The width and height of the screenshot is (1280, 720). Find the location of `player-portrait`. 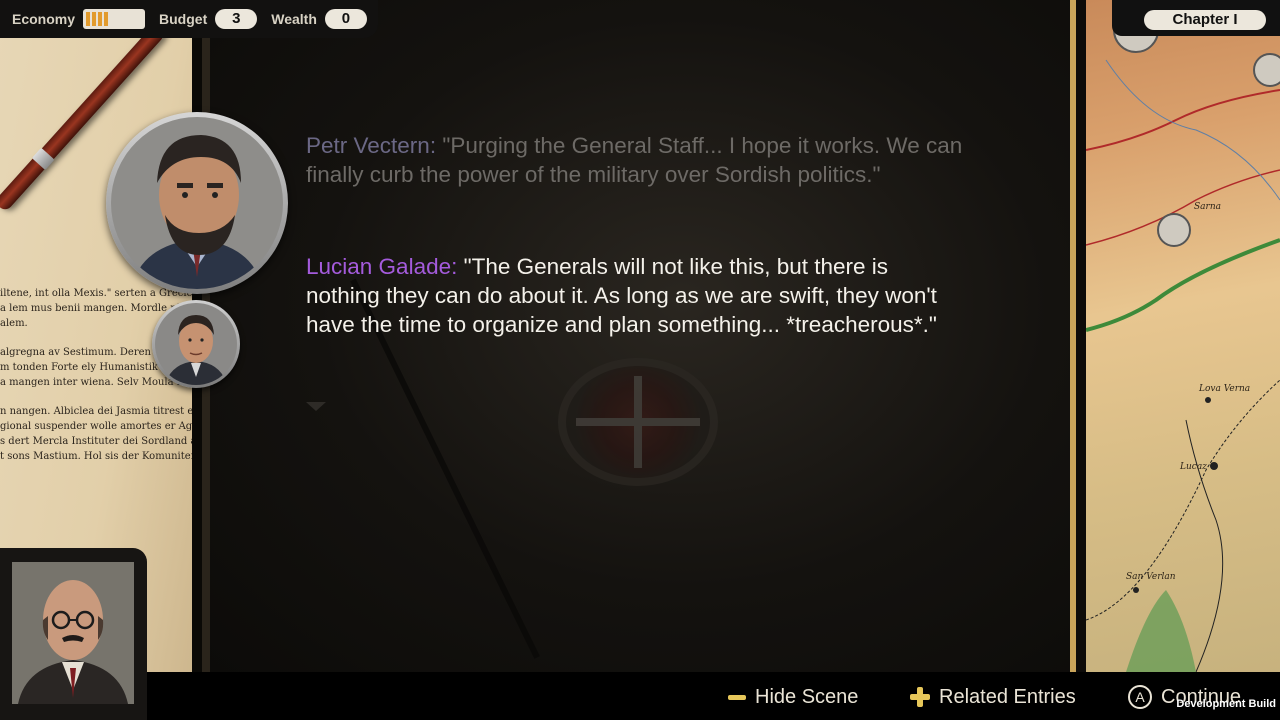

player-portrait is located at coordinates (73, 633).